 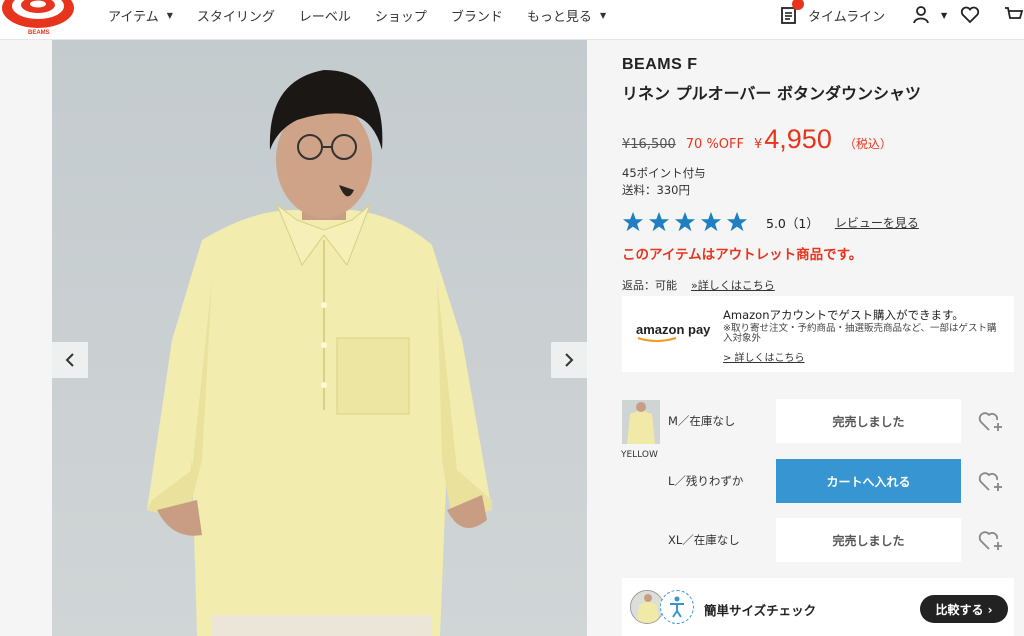 I want to click on timeline-label: タイムライン, so click(x=847, y=17).